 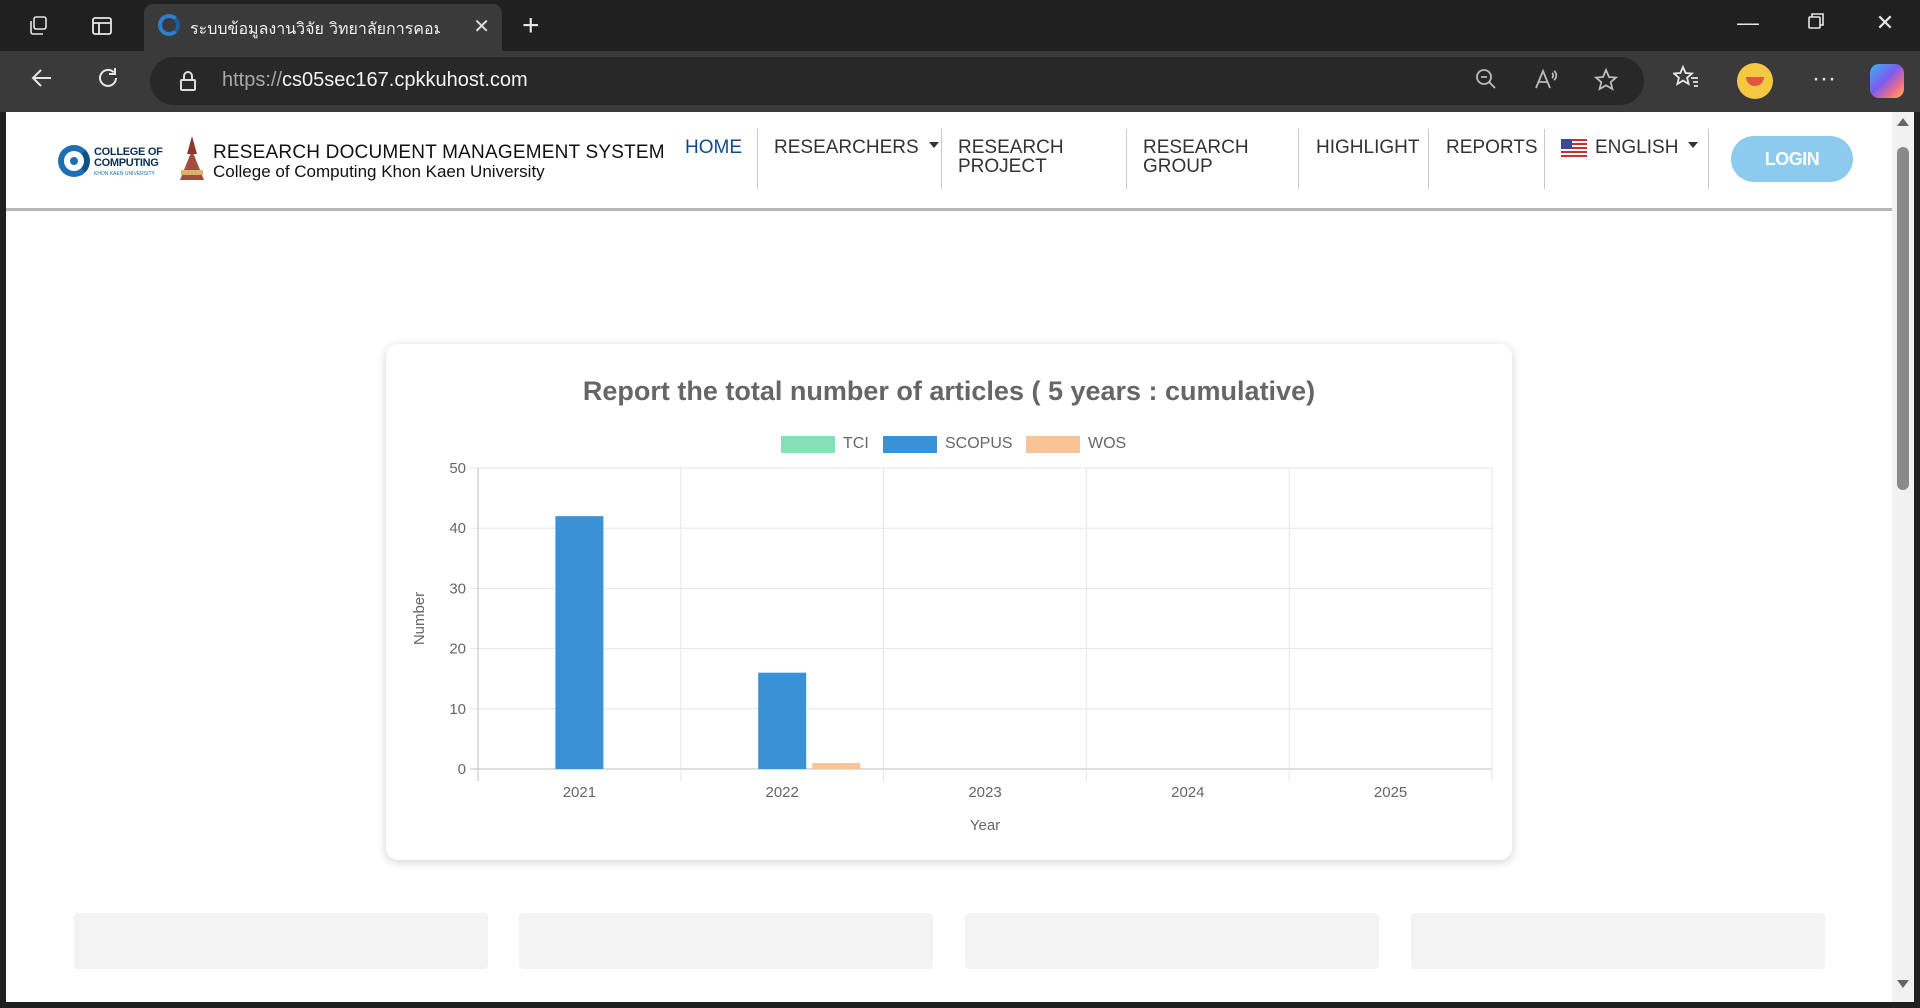 What do you see at coordinates (42, 81) in the screenshot?
I see `back-icon` at bounding box center [42, 81].